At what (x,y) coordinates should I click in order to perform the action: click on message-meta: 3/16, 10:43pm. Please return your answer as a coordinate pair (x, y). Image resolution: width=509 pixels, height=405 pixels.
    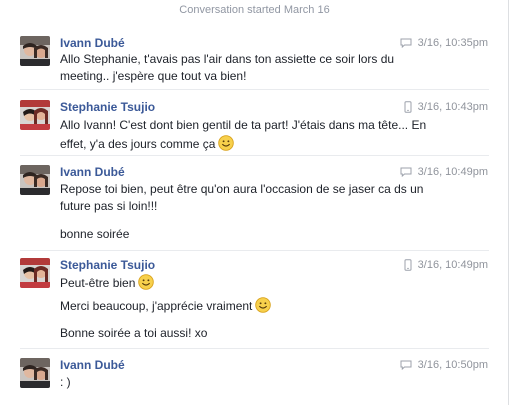
    Looking at the image, I should click on (446, 107).